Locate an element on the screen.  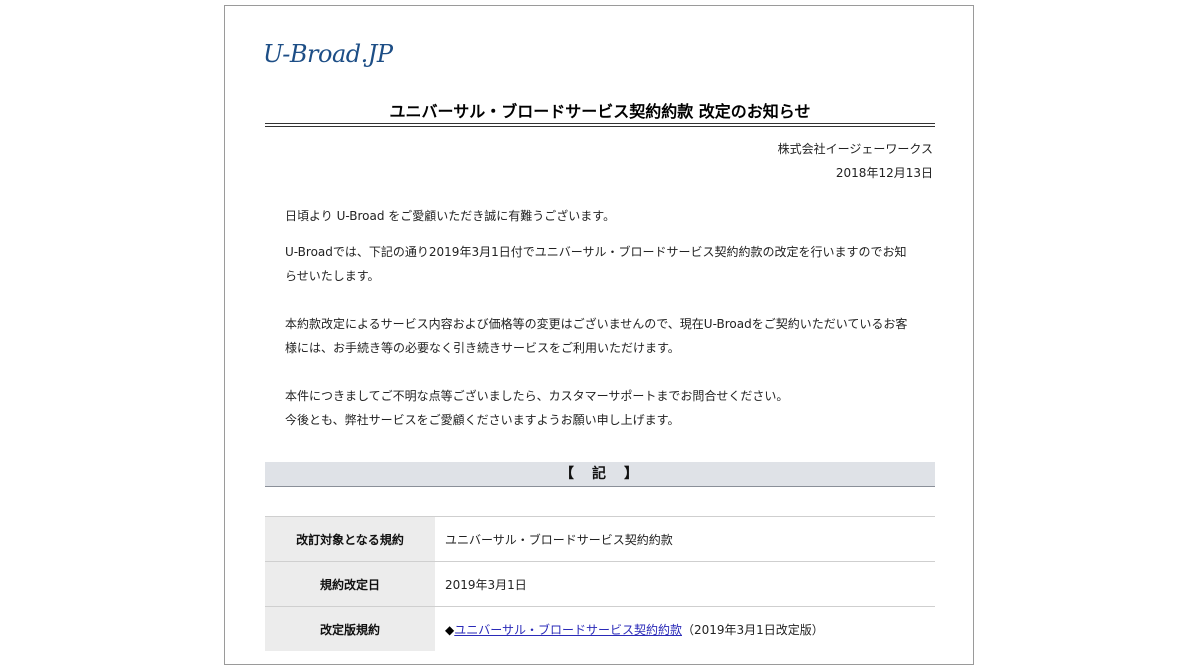
table-row: 規約改定日 2019年3月1日 is located at coordinates (600, 584).